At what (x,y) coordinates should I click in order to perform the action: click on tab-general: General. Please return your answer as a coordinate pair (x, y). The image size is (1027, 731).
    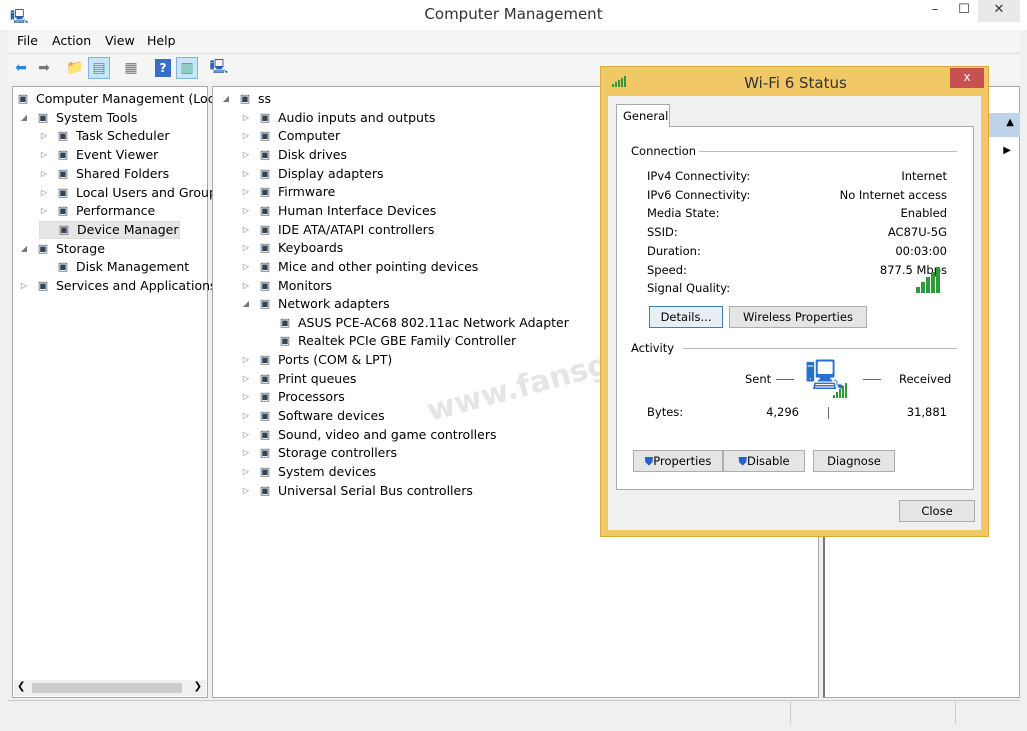
    Looking at the image, I should click on (643, 115).